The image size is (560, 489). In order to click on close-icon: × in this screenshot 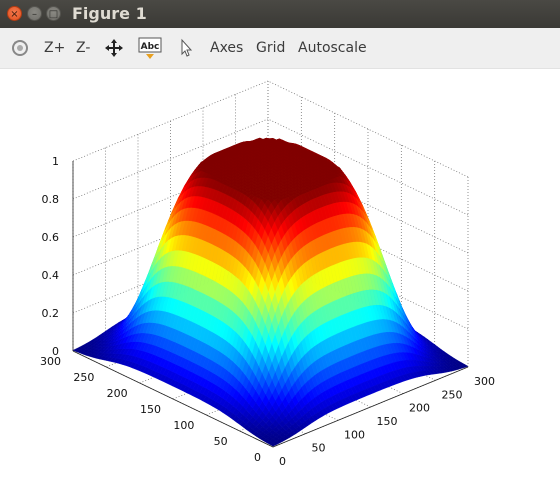, I will do `click(14, 13)`.